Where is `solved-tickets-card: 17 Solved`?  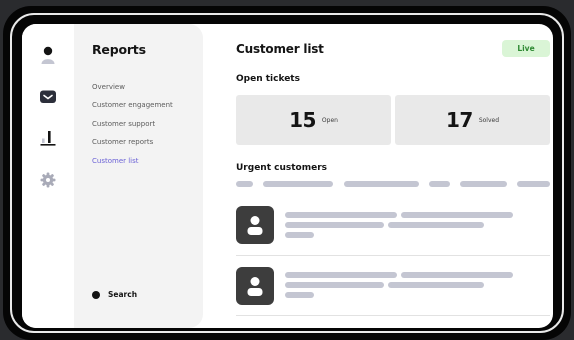
solved-tickets-card: 17 Solved is located at coordinates (472, 120).